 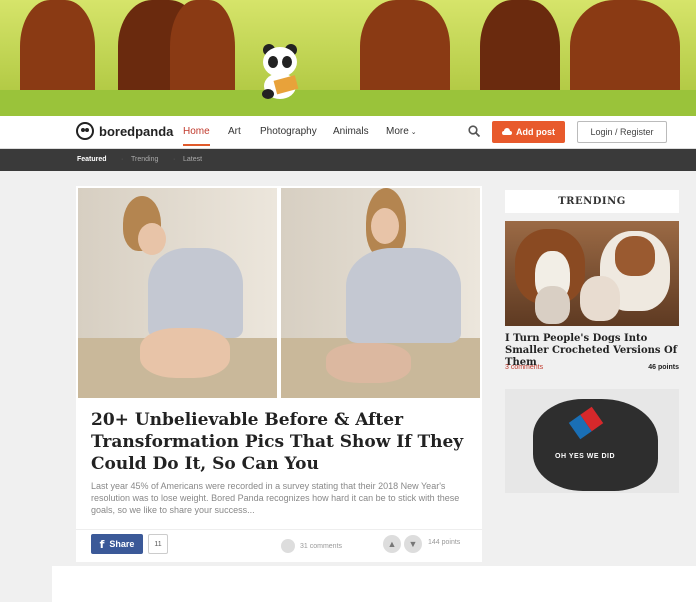 I want to click on trending-points: 46 points, so click(x=663, y=367).